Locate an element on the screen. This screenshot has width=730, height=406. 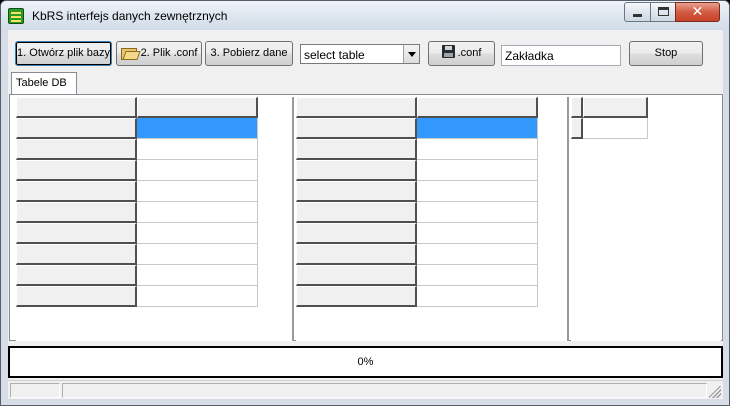
status-bar is located at coordinates (365, 389).